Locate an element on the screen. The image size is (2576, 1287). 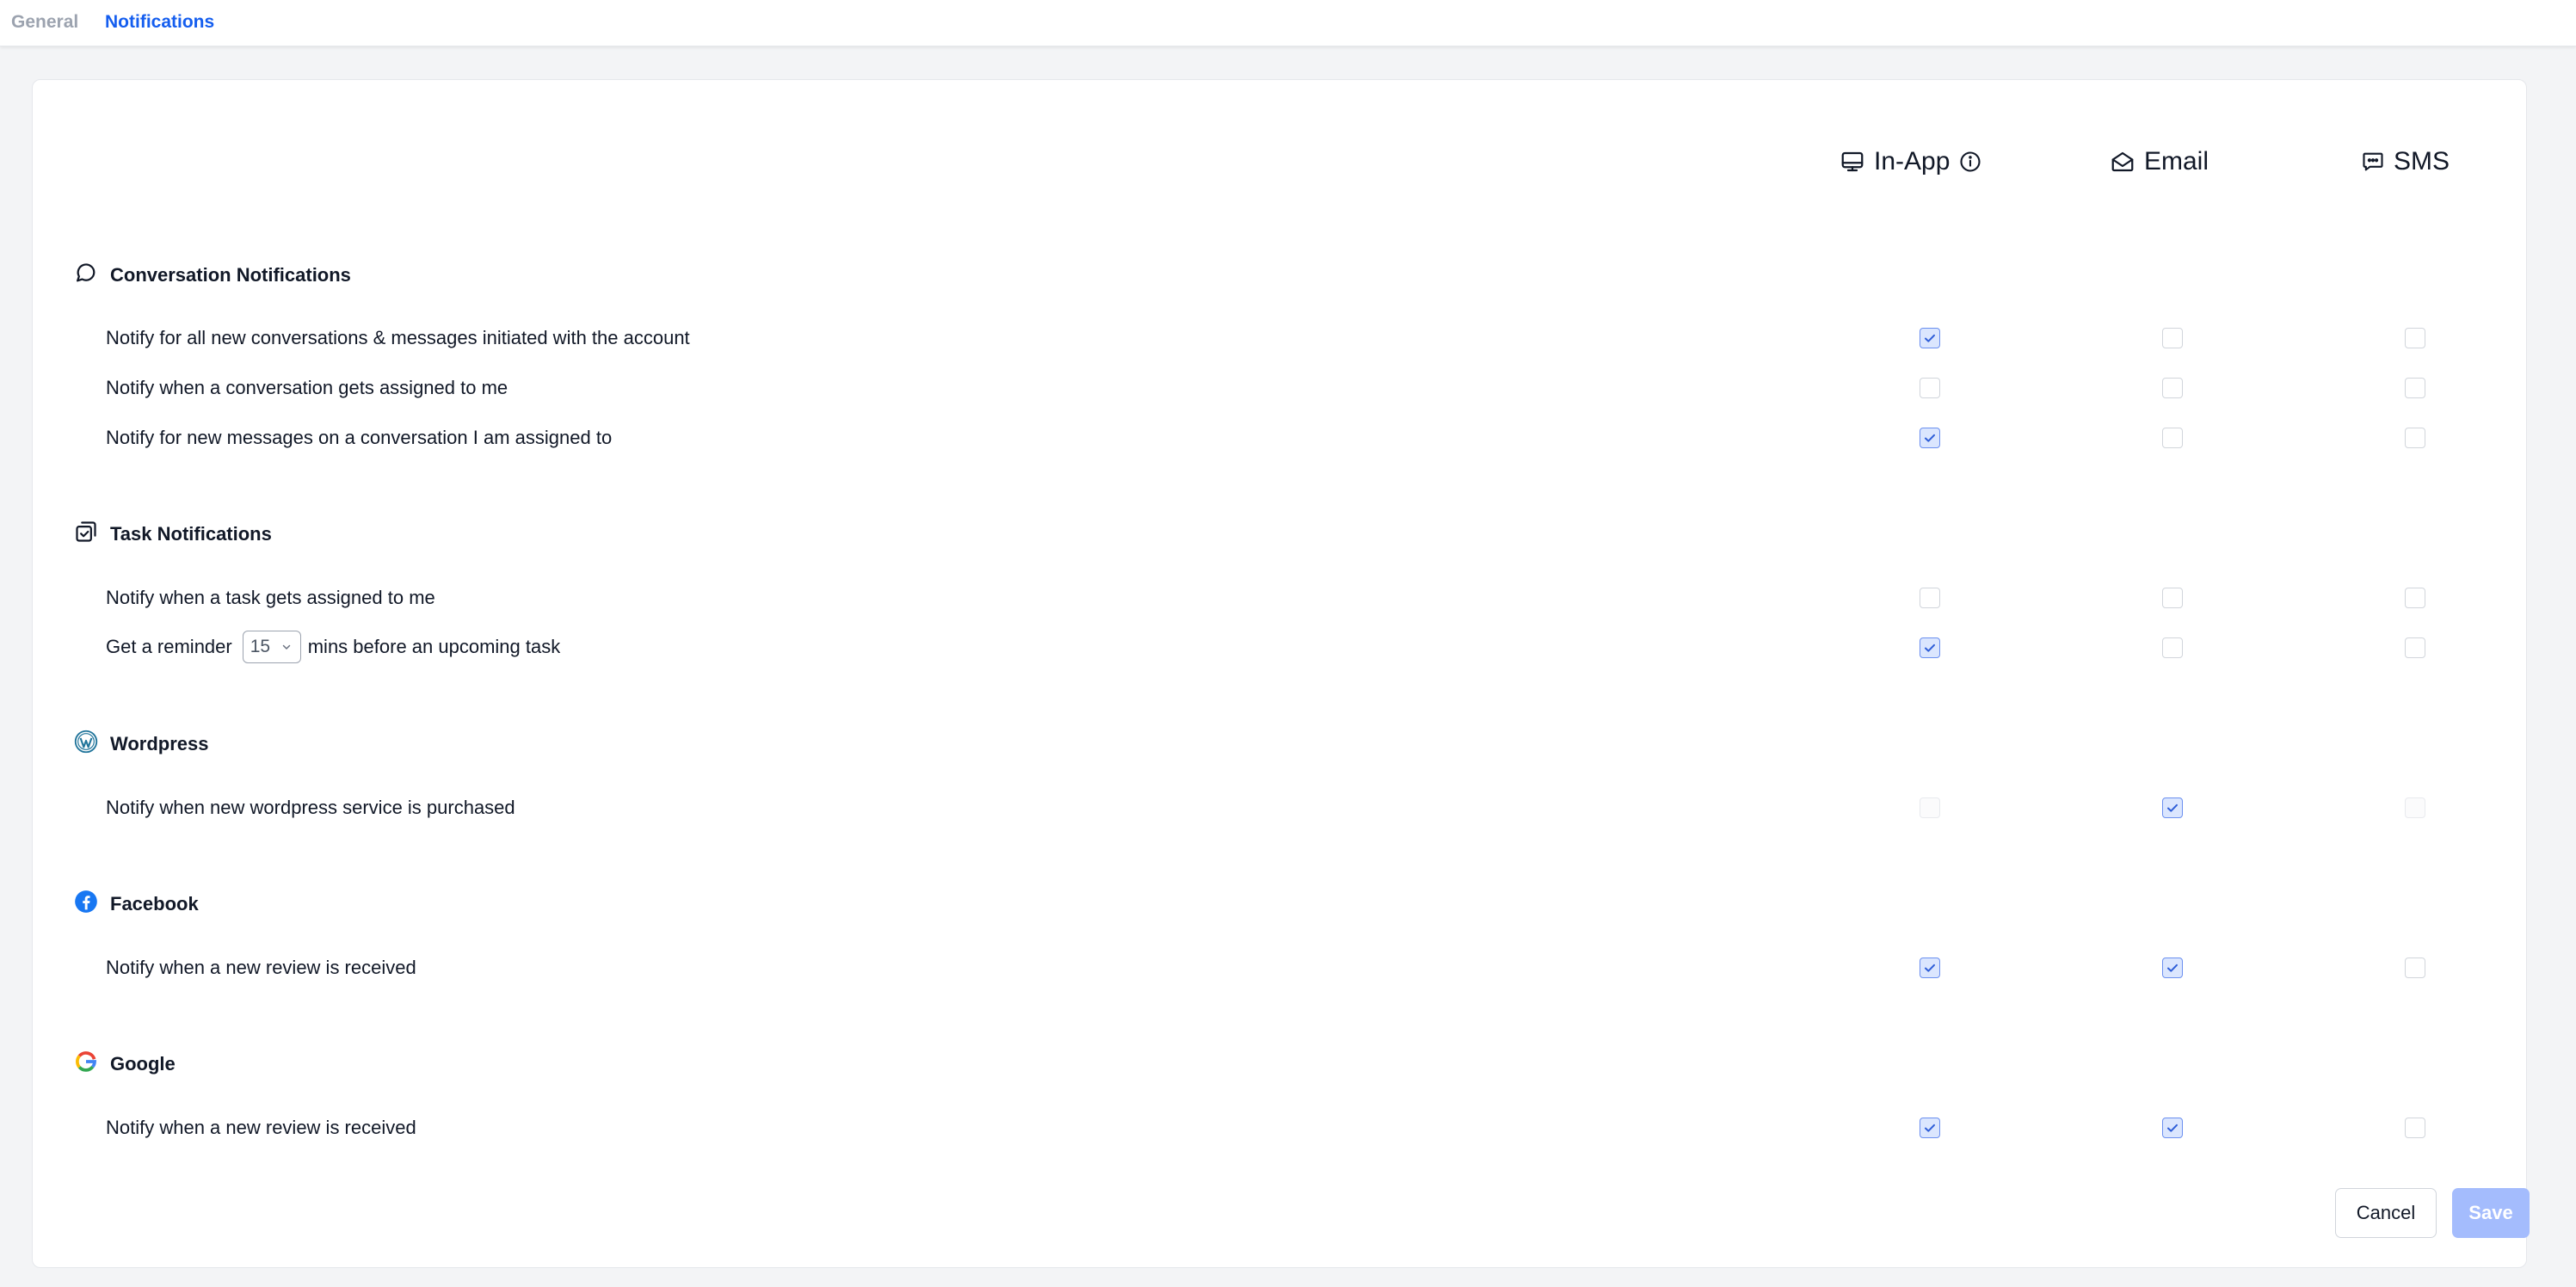
tab-general: General is located at coordinates (44, 23).